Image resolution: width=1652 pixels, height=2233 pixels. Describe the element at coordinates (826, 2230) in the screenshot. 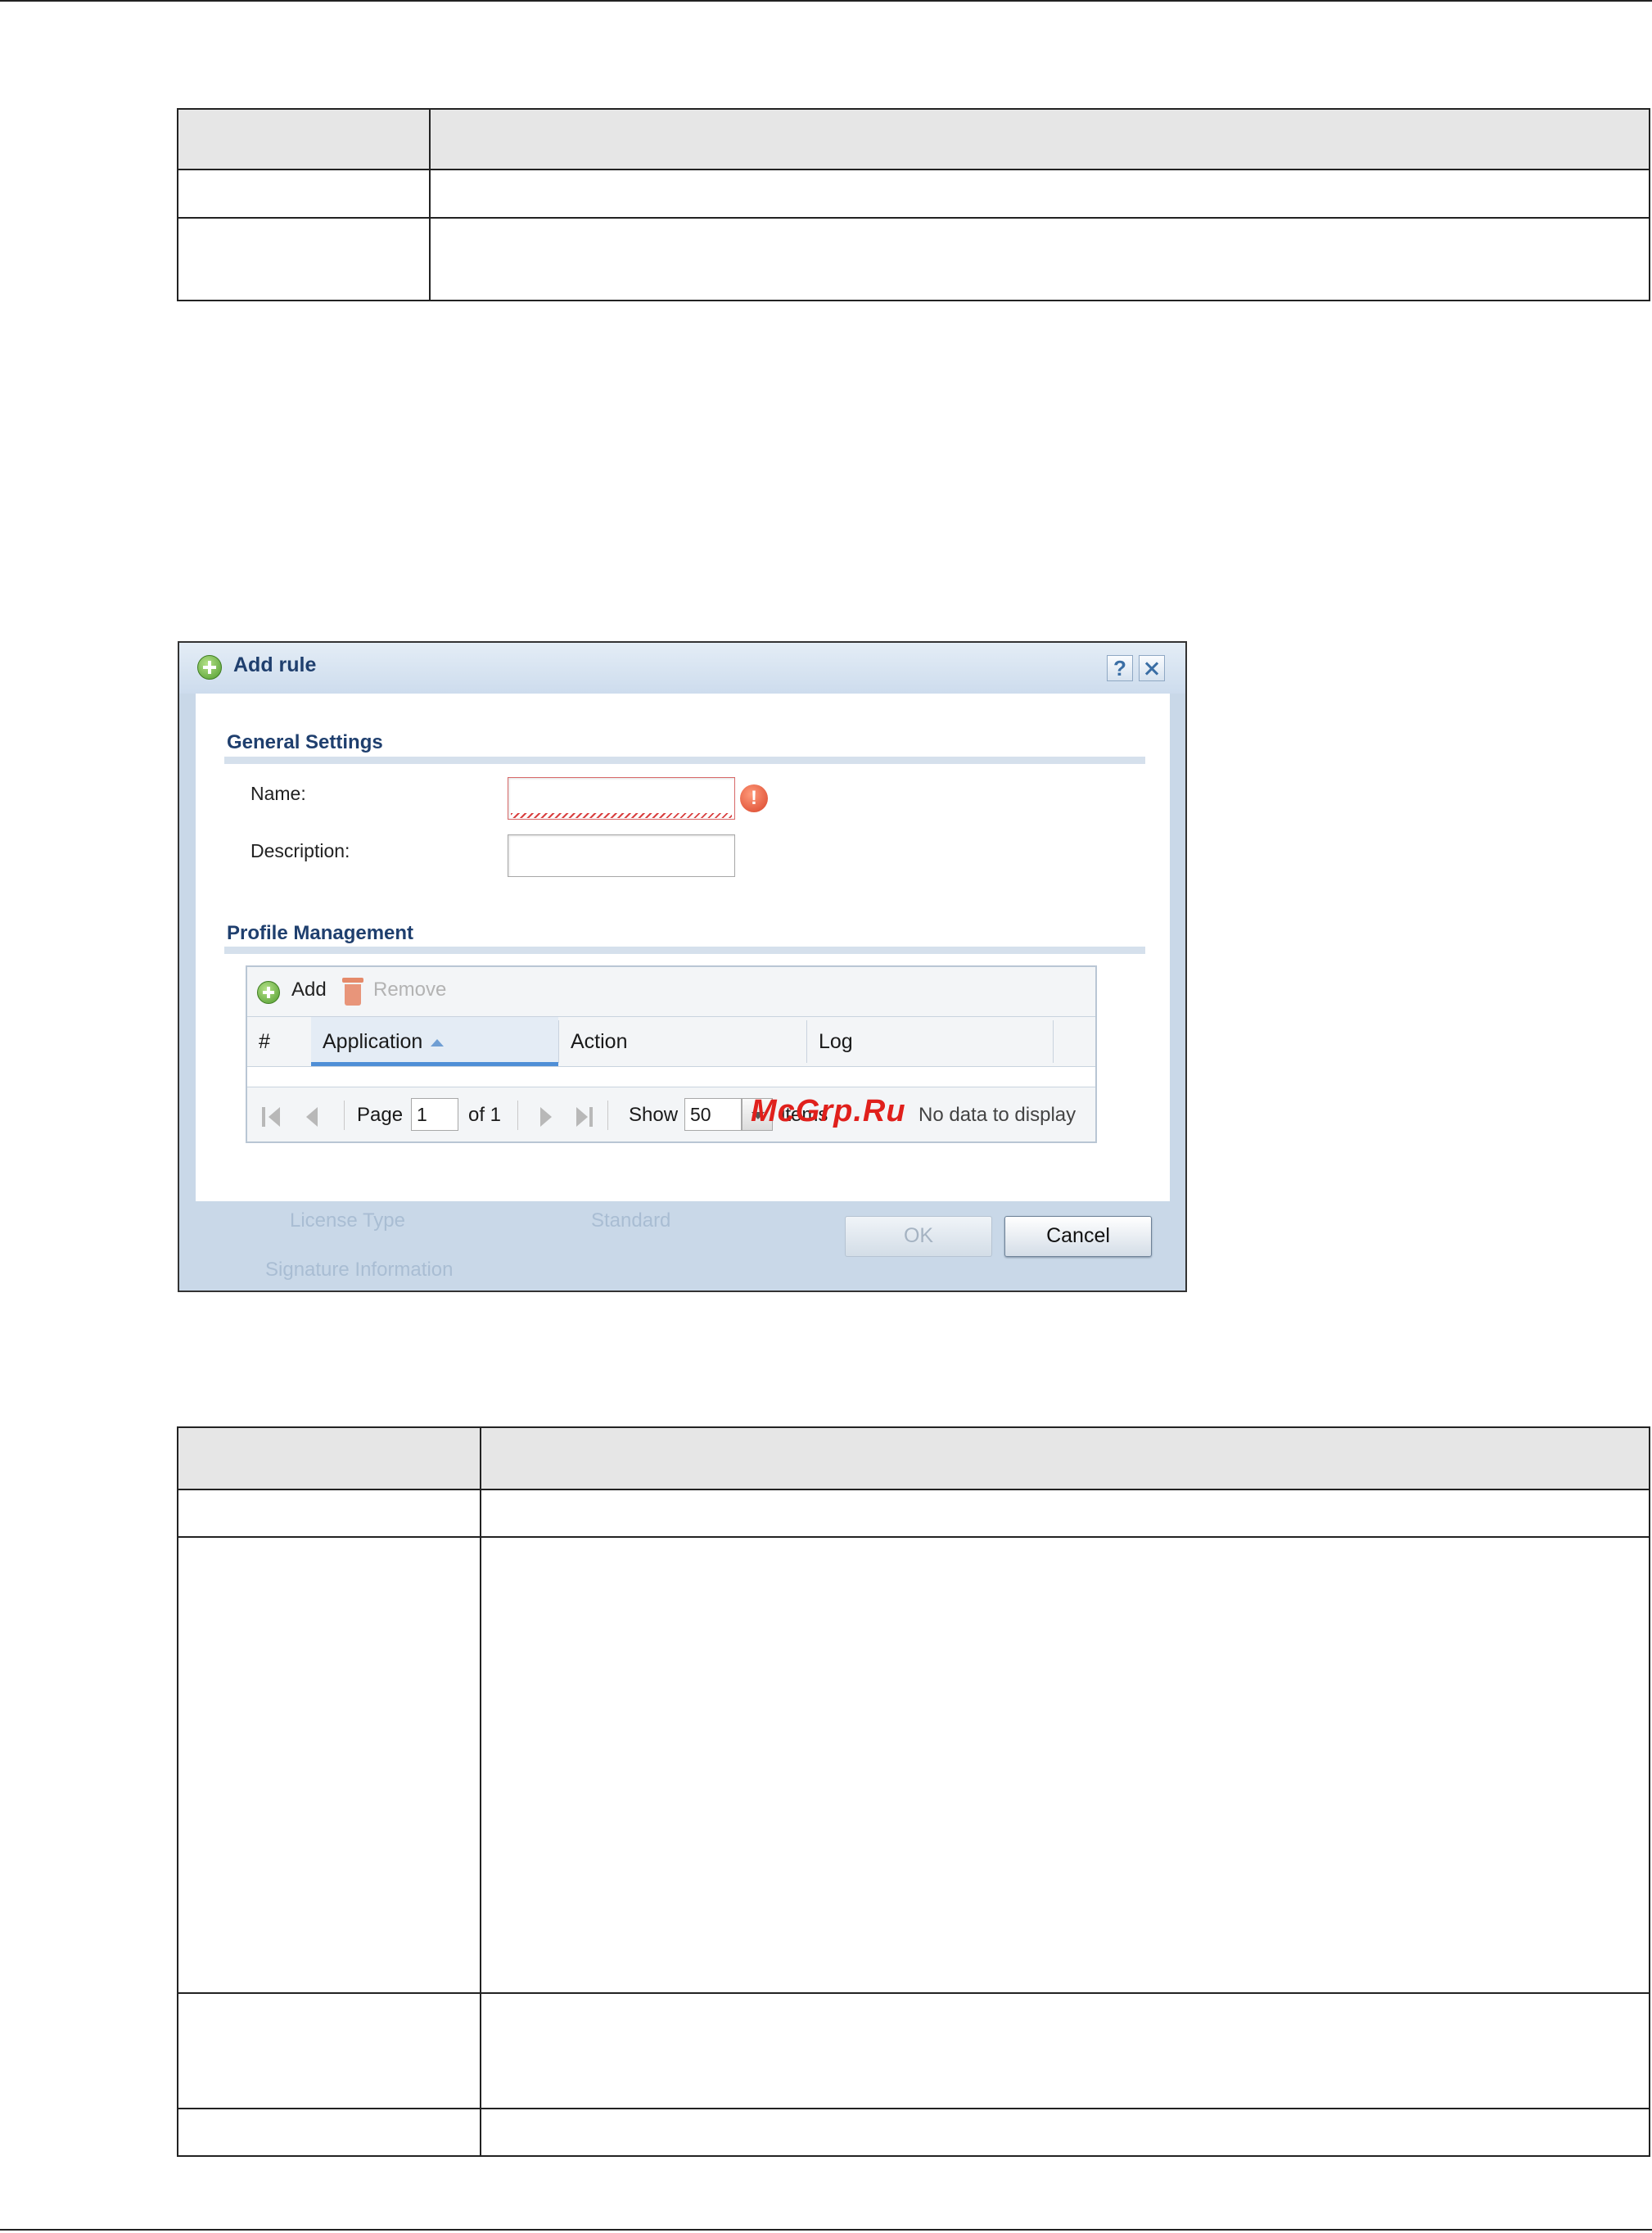

I see `page-bottom-rule` at that location.